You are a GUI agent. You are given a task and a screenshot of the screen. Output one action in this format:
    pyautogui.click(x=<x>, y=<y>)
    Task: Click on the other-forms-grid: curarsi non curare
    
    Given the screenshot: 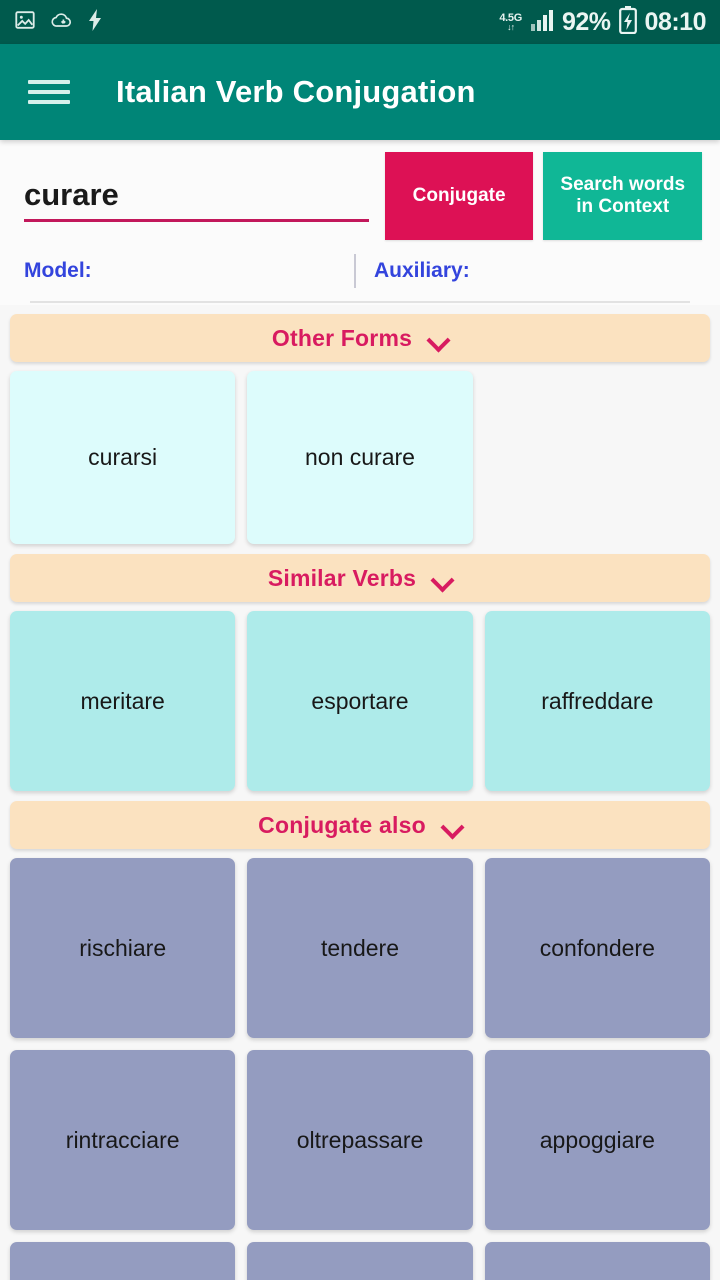 What is the action you would take?
    pyautogui.click(x=360, y=457)
    